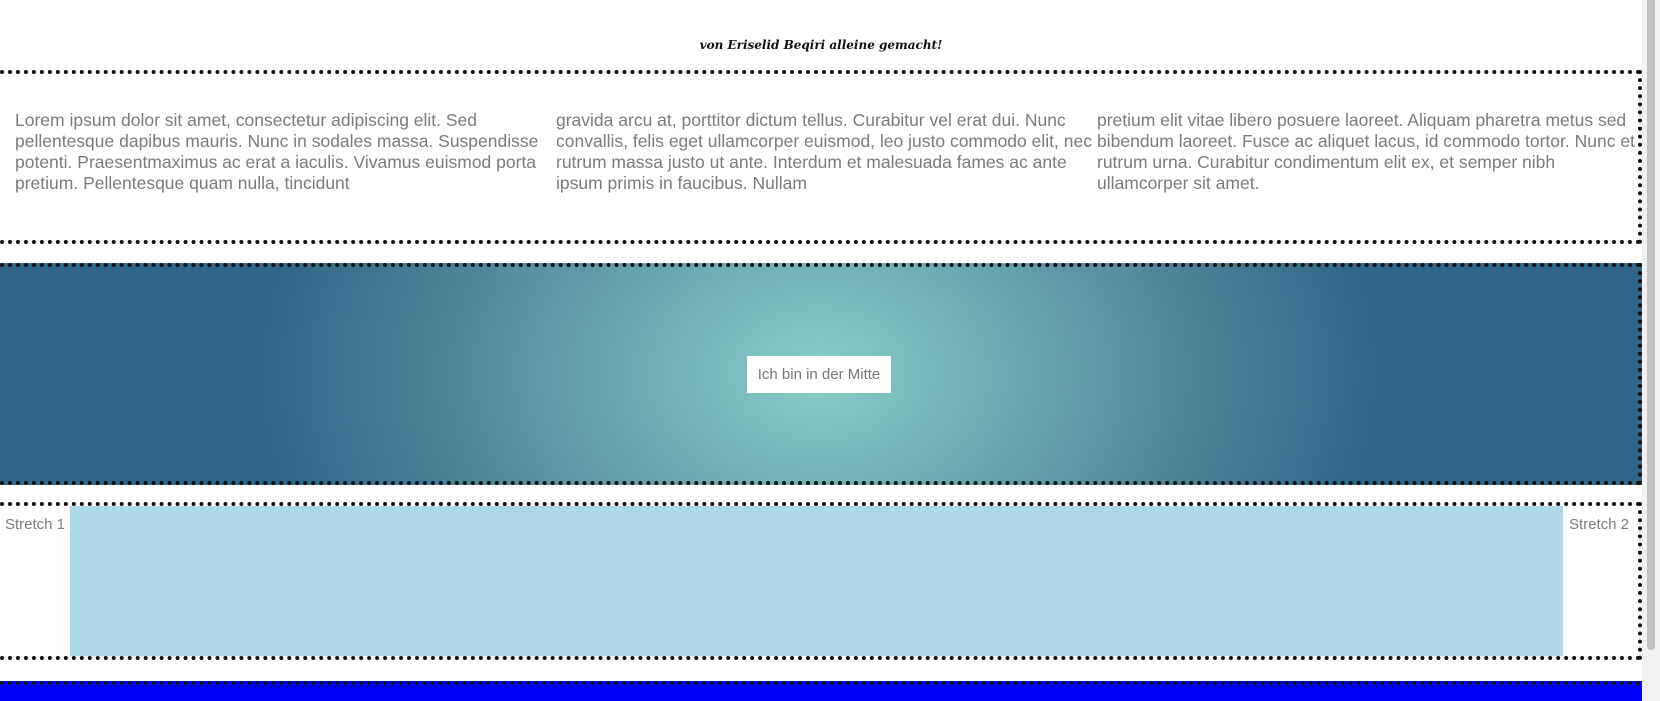 Image resolution: width=1660 pixels, height=701 pixels. What do you see at coordinates (1651, 325) in the screenshot?
I see `scrollbar-thumb` at bounding box center [1651, 325].